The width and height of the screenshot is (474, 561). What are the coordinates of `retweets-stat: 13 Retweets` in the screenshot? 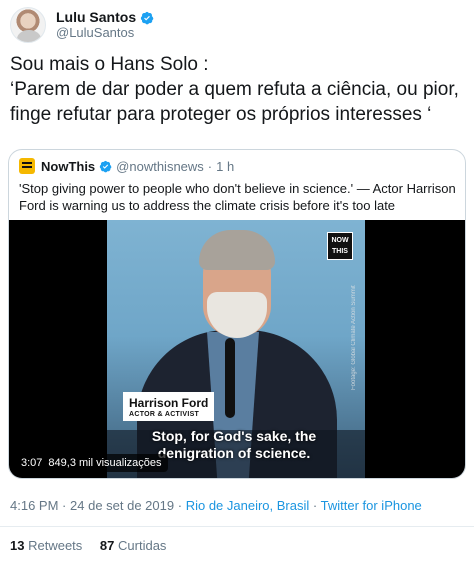 It's located at (46, 545).